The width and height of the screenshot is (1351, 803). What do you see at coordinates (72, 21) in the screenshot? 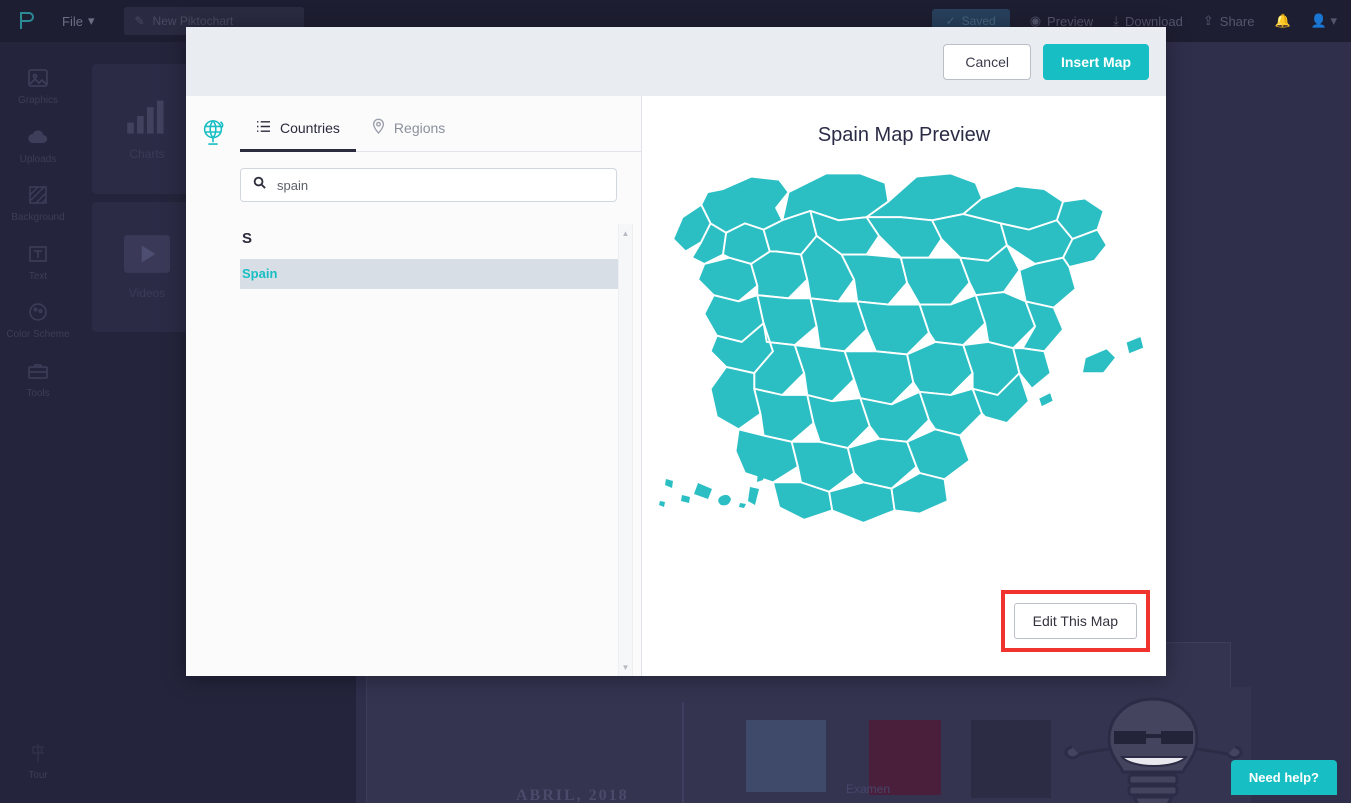
I see `file-menu-label: File` at bounding box center [72, 21].